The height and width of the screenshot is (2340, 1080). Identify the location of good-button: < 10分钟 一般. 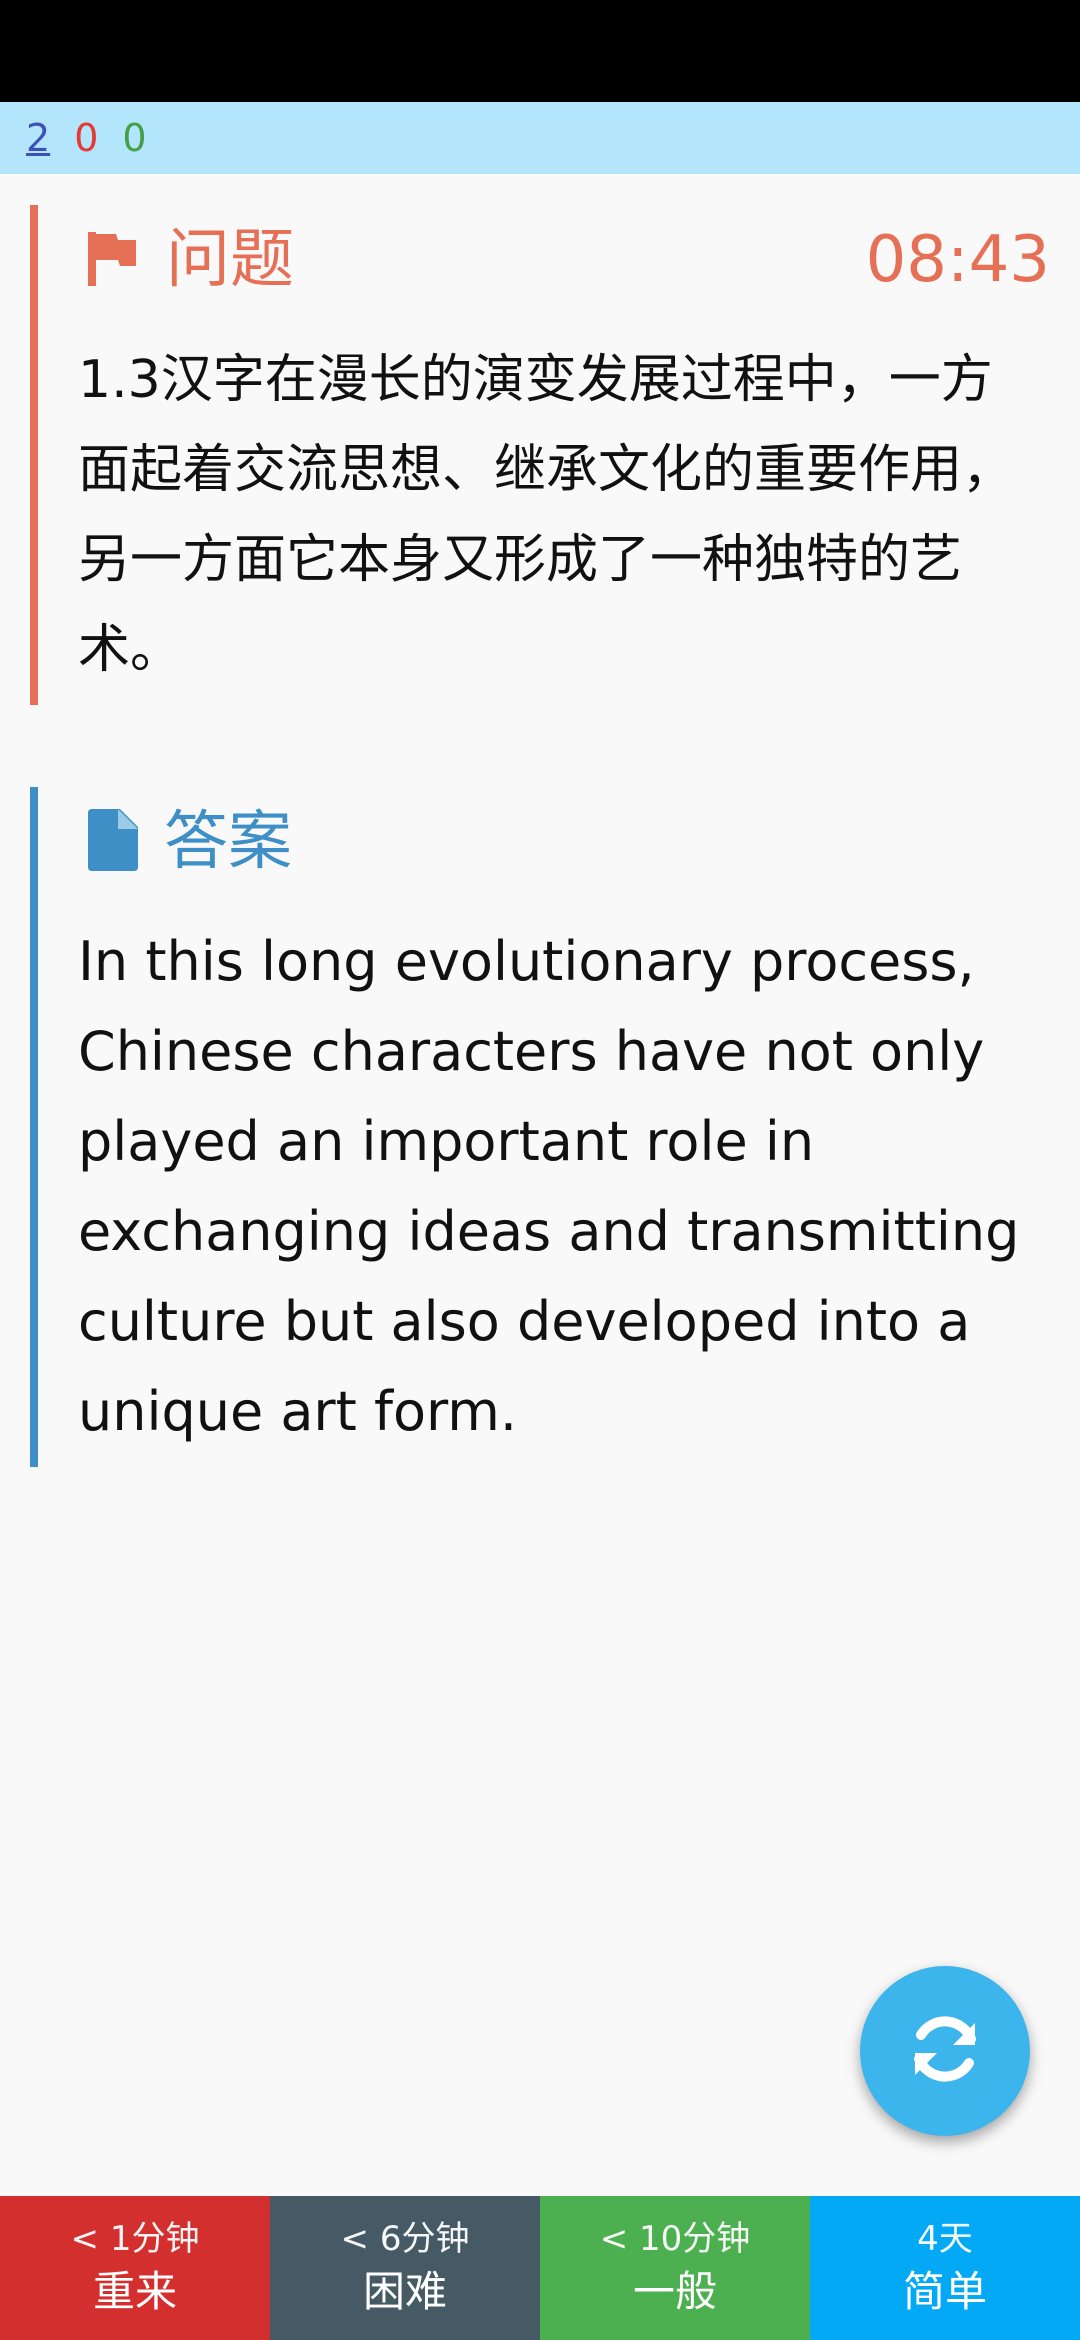
(675, 2268).